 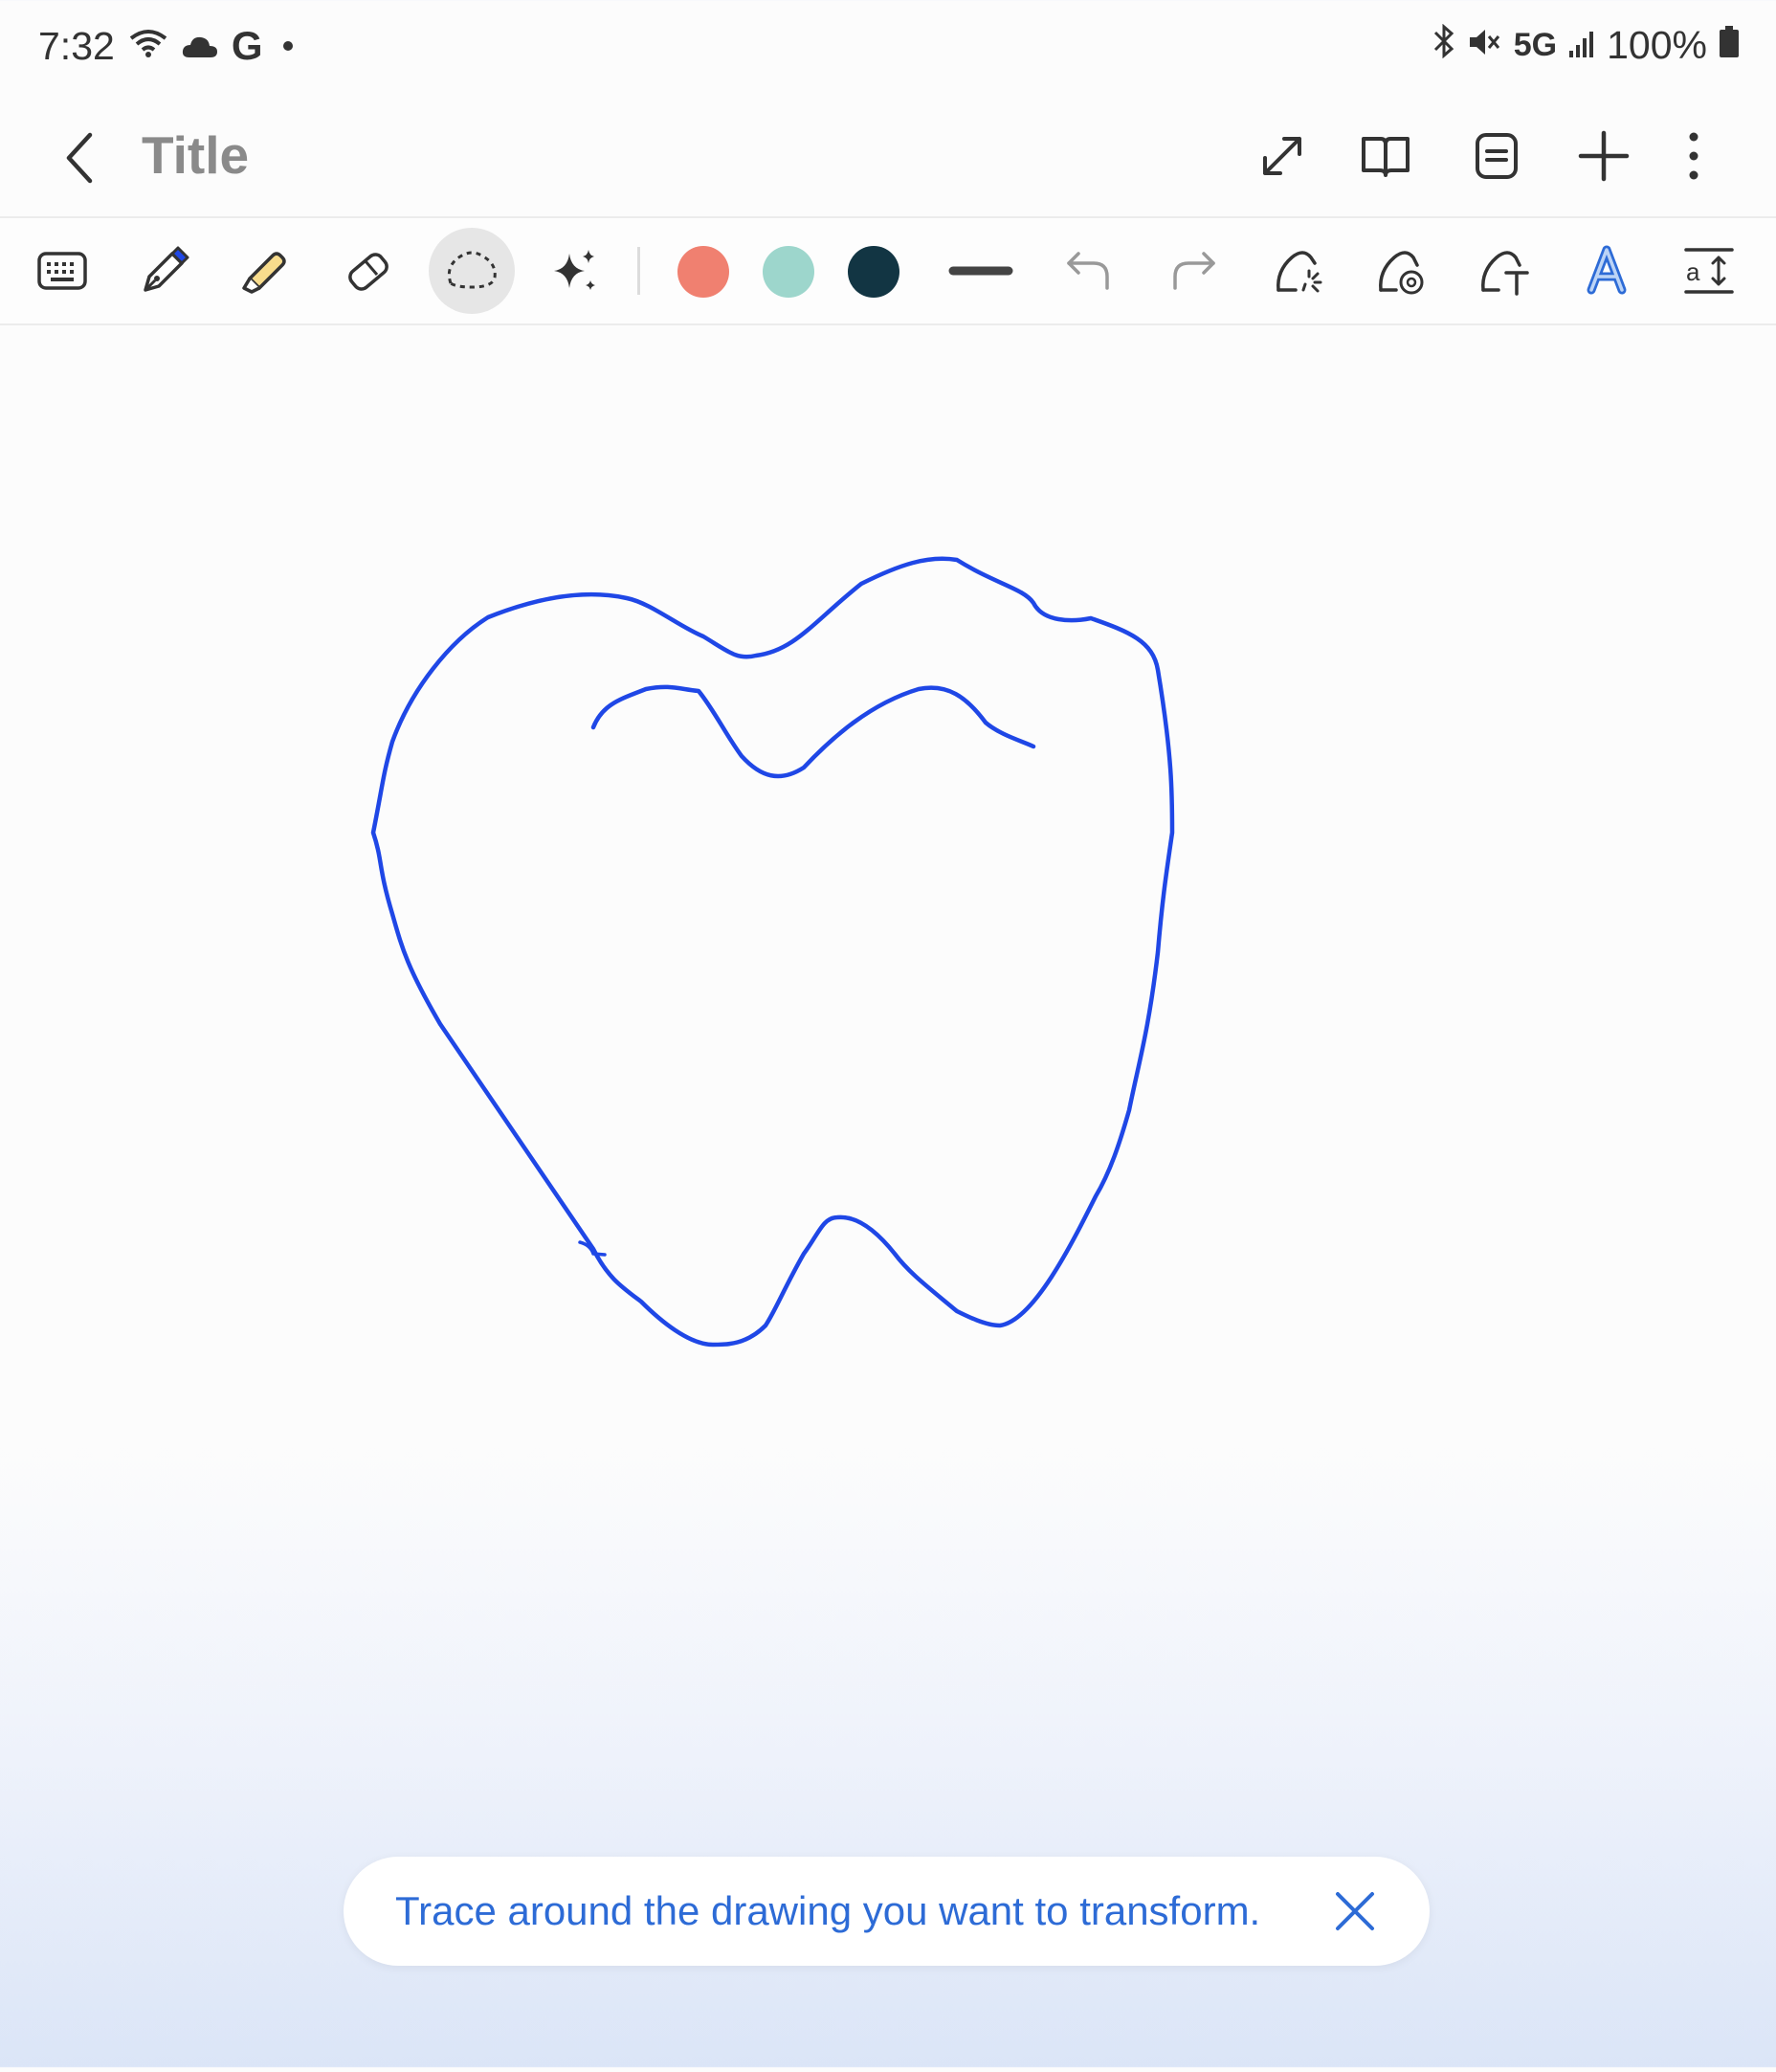 I want to click on stroke-width-tool, so click(x=981, y=271).